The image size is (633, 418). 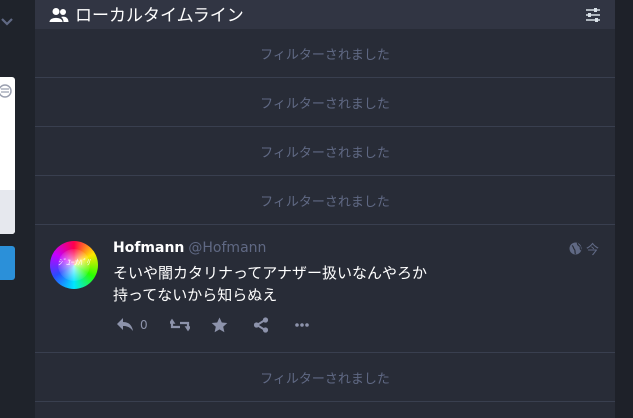 What do you see at coordinates (7, 212) in the screenshot?
I see `compose-card-footer` at bounding box center [7, 212].